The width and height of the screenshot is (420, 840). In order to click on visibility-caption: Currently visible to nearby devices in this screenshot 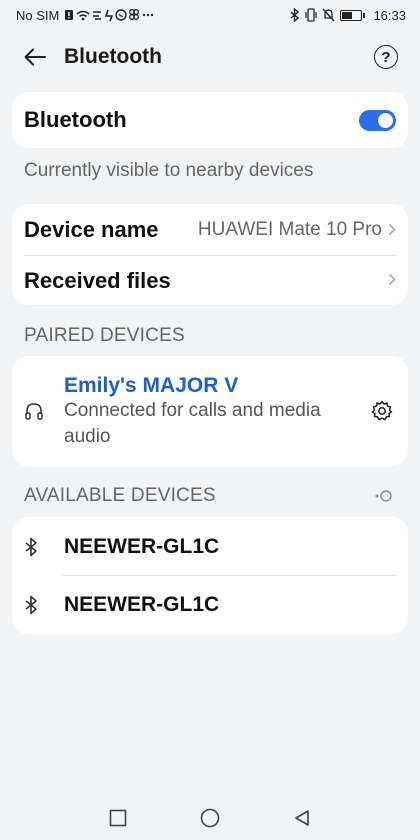, I will do `click(169, 170)`.